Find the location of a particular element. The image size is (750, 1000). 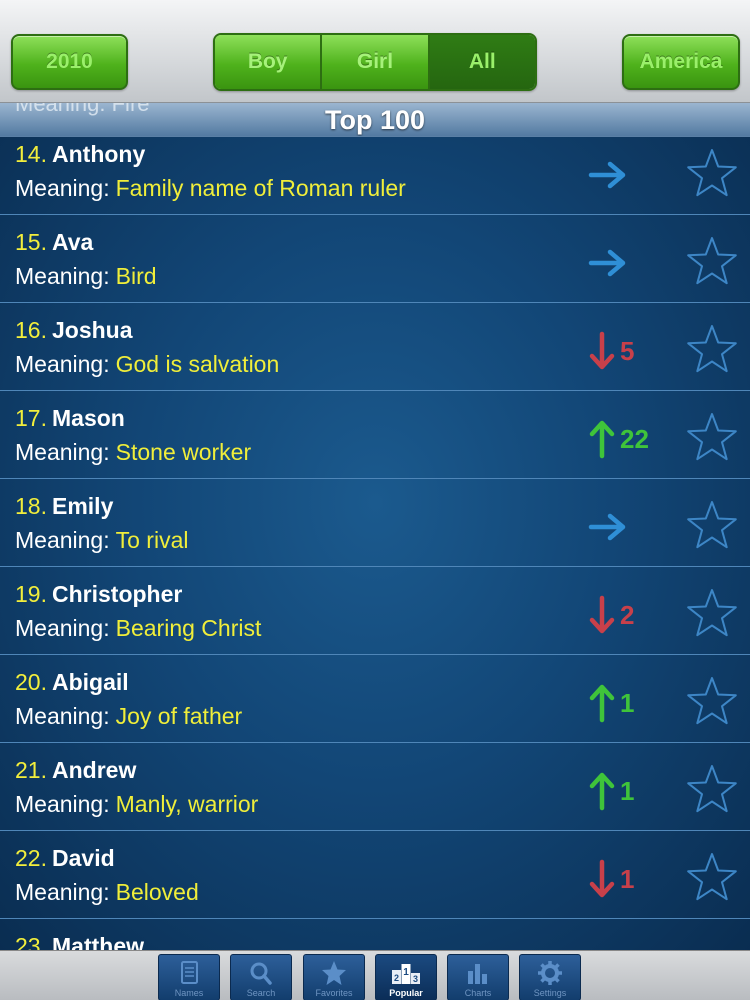

rank-number: 15. is located at coordinates (31, 242).